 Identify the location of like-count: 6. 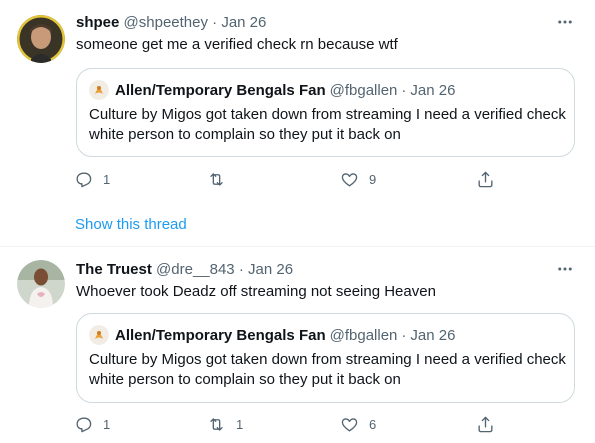
(373, 424).